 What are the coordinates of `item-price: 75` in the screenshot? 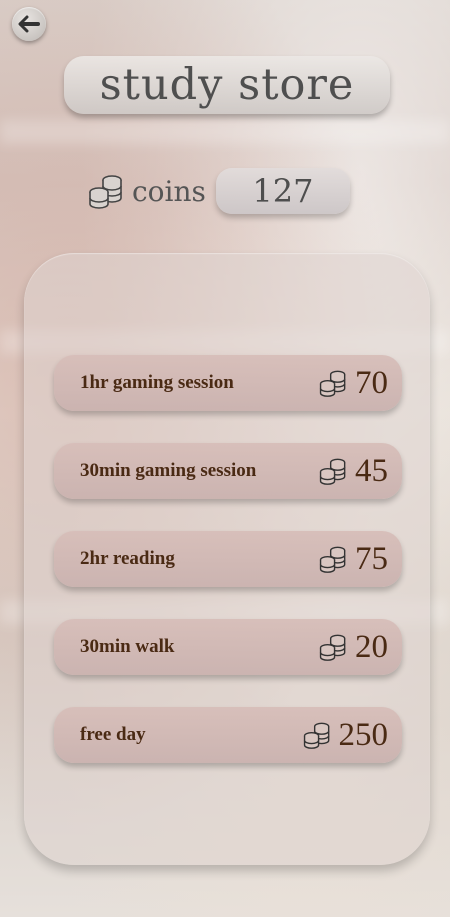 It's located at (353, 559).